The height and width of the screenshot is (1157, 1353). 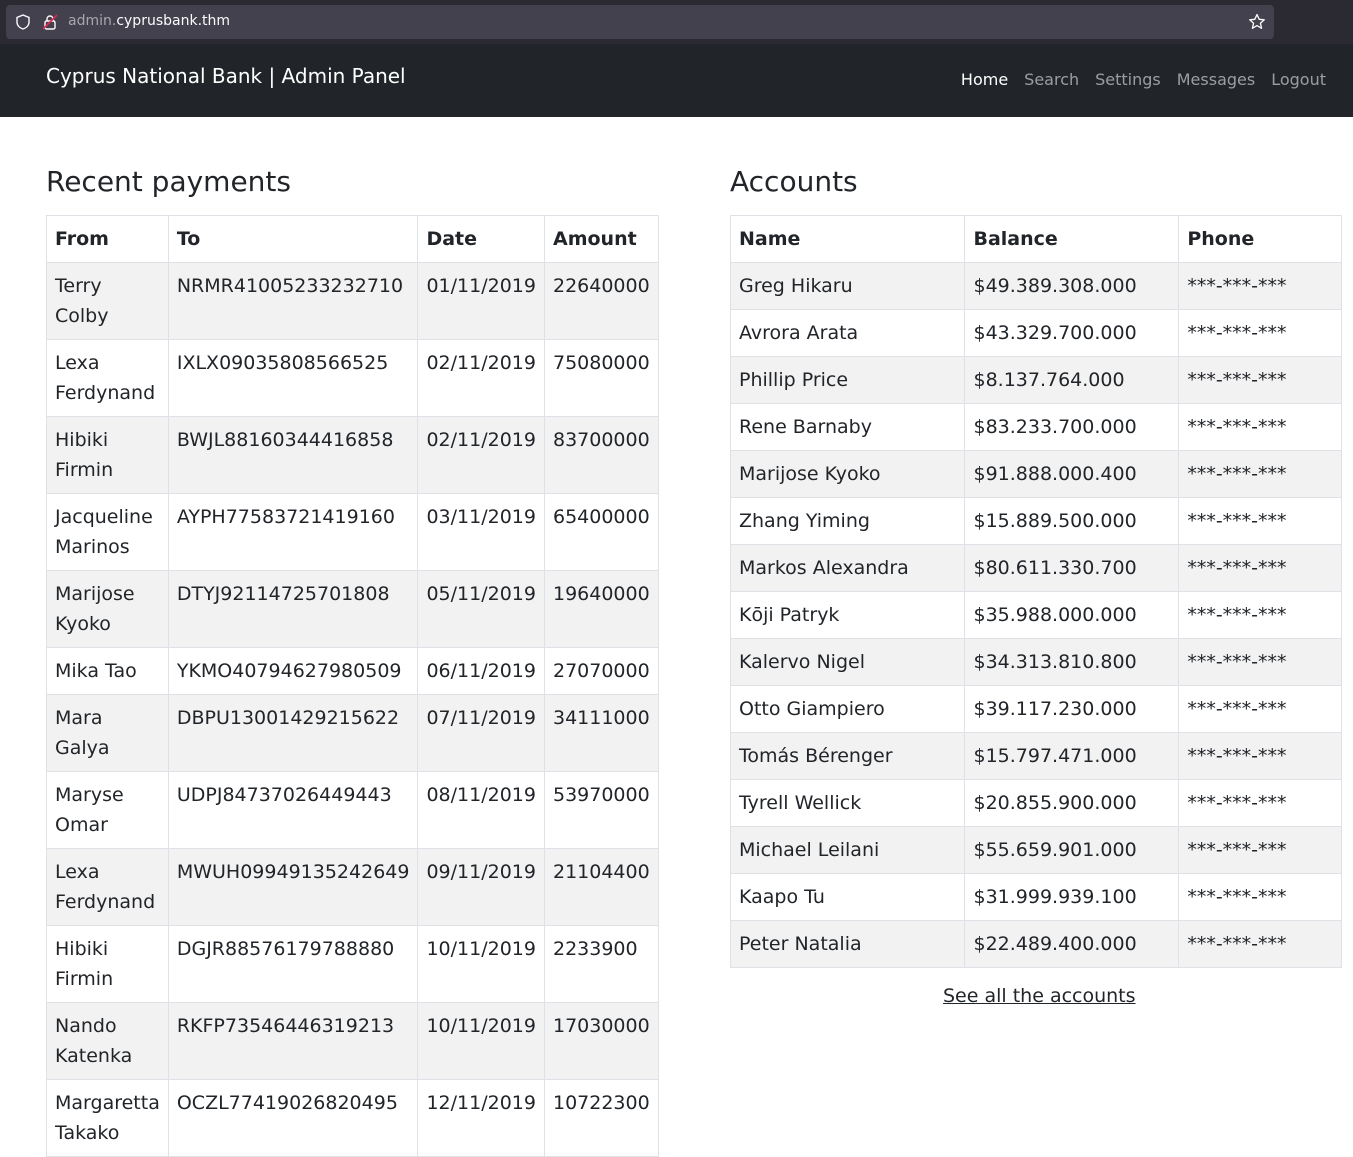 What do you see at coordinates (293, 733) in the screenshot?
I see `cell-to: DBPU13001429215622` at bounding box center [293, 733].